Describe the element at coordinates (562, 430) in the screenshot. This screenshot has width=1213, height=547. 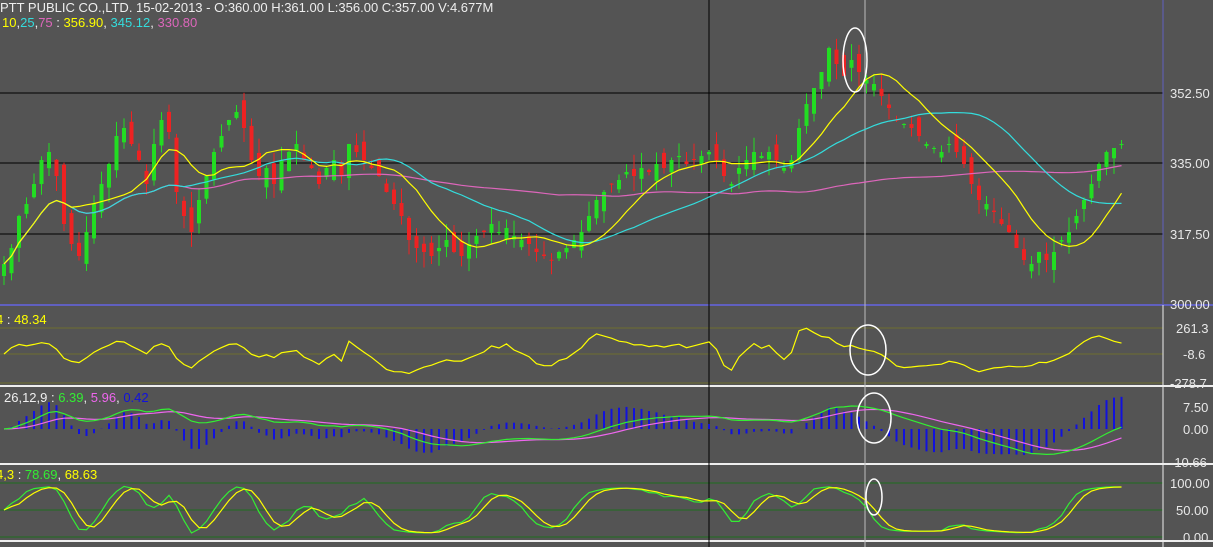
I see `macd-line` at that location.